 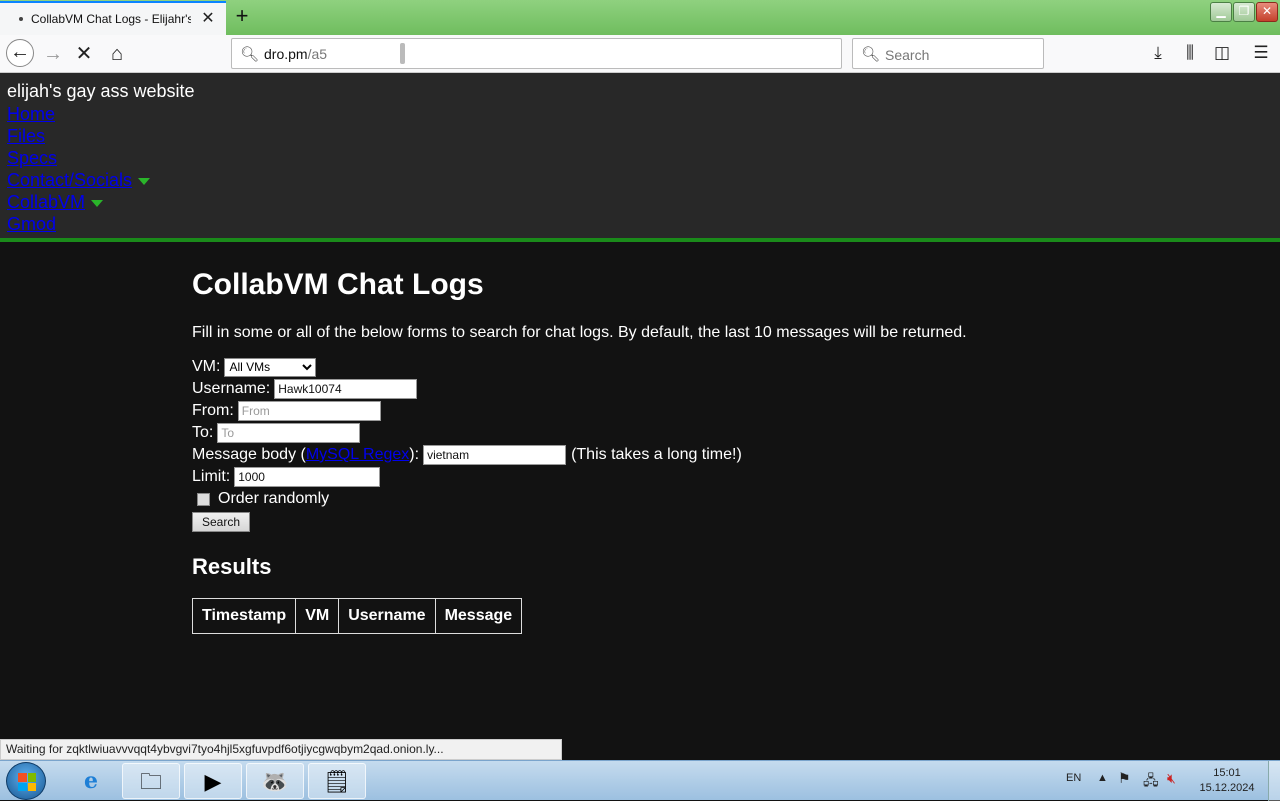 What do you see at coordinates (203, 432) in the screenshot?
I see `to-label: To:` at bounding box center [203, 432].